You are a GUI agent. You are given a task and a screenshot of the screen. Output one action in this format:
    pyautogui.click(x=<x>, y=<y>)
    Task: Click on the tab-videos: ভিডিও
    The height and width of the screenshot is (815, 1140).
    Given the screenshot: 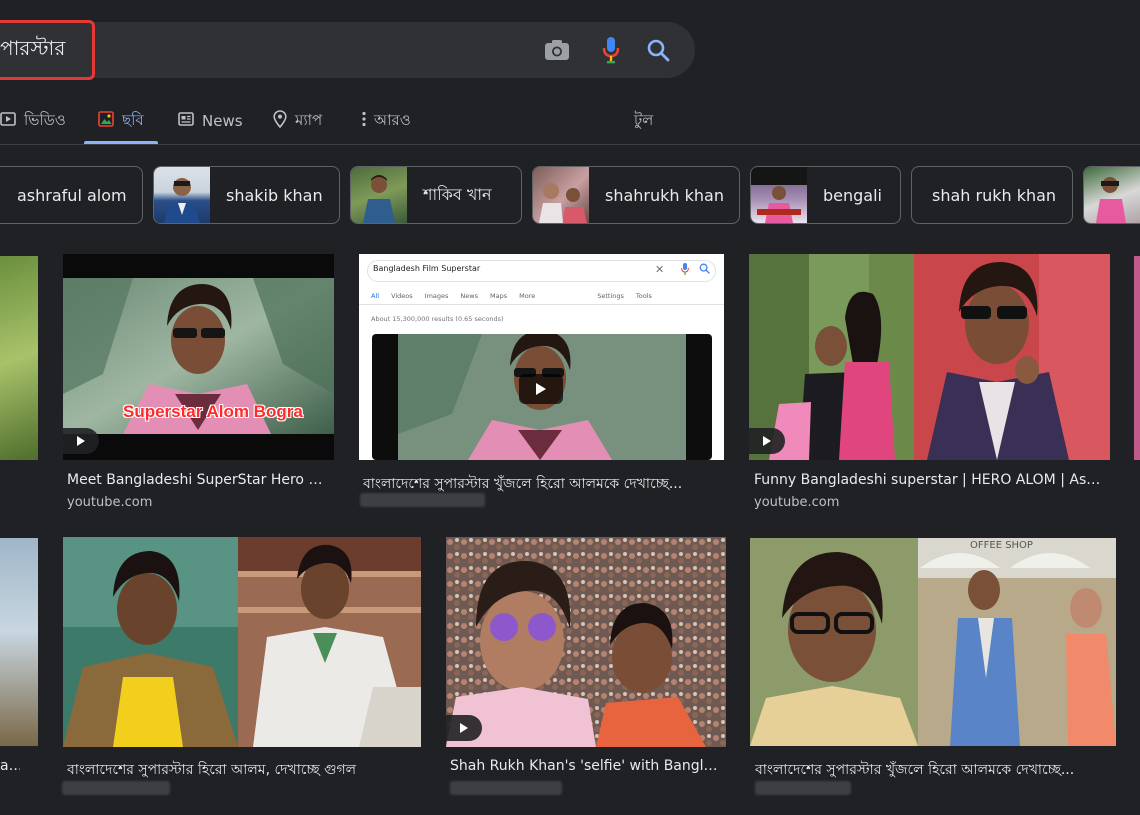 What is the action you would take?
    pyautogui.click(x=33, y=121)
    